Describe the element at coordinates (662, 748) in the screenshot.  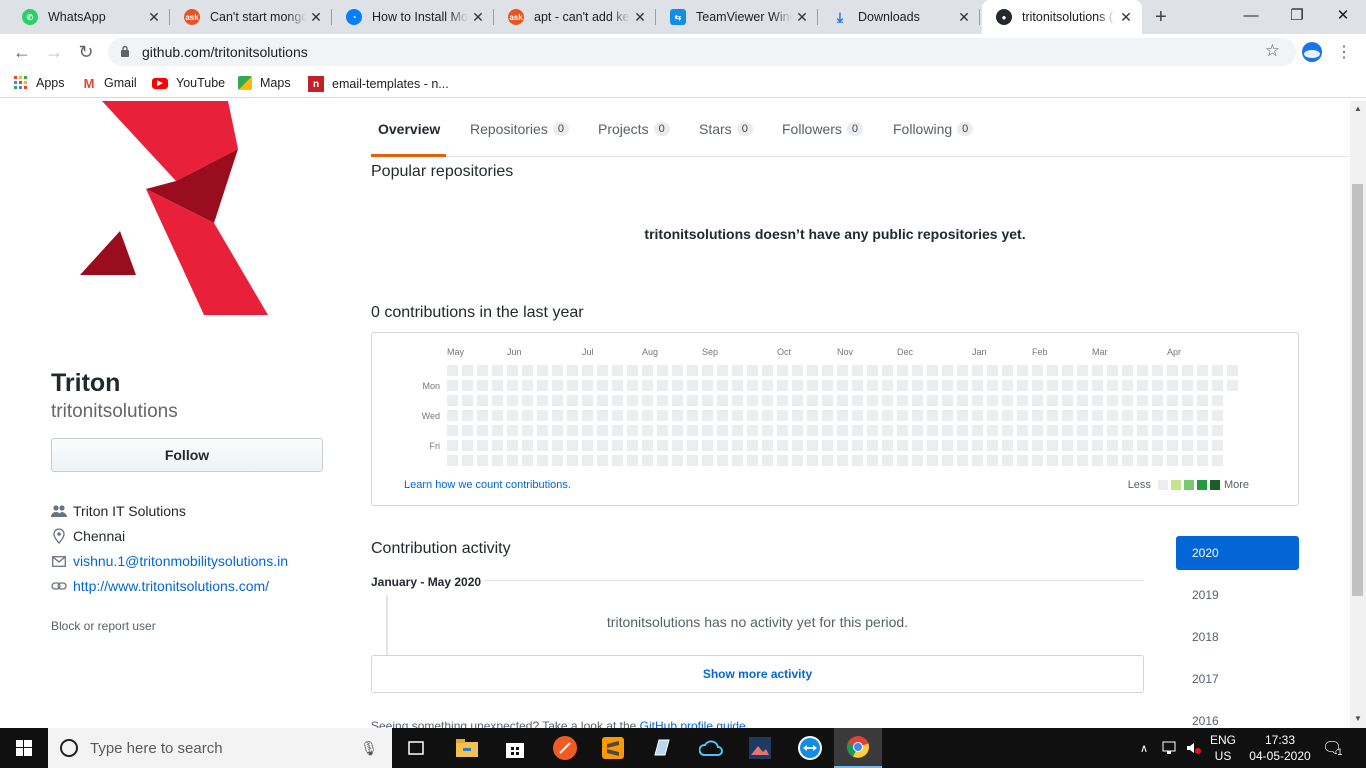
I see `taskbar-notes` at that location.